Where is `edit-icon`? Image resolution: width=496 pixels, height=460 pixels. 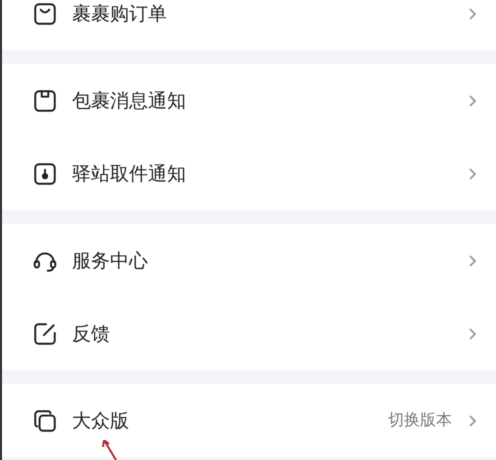
edit-icon is located at coordinates (45, 333).